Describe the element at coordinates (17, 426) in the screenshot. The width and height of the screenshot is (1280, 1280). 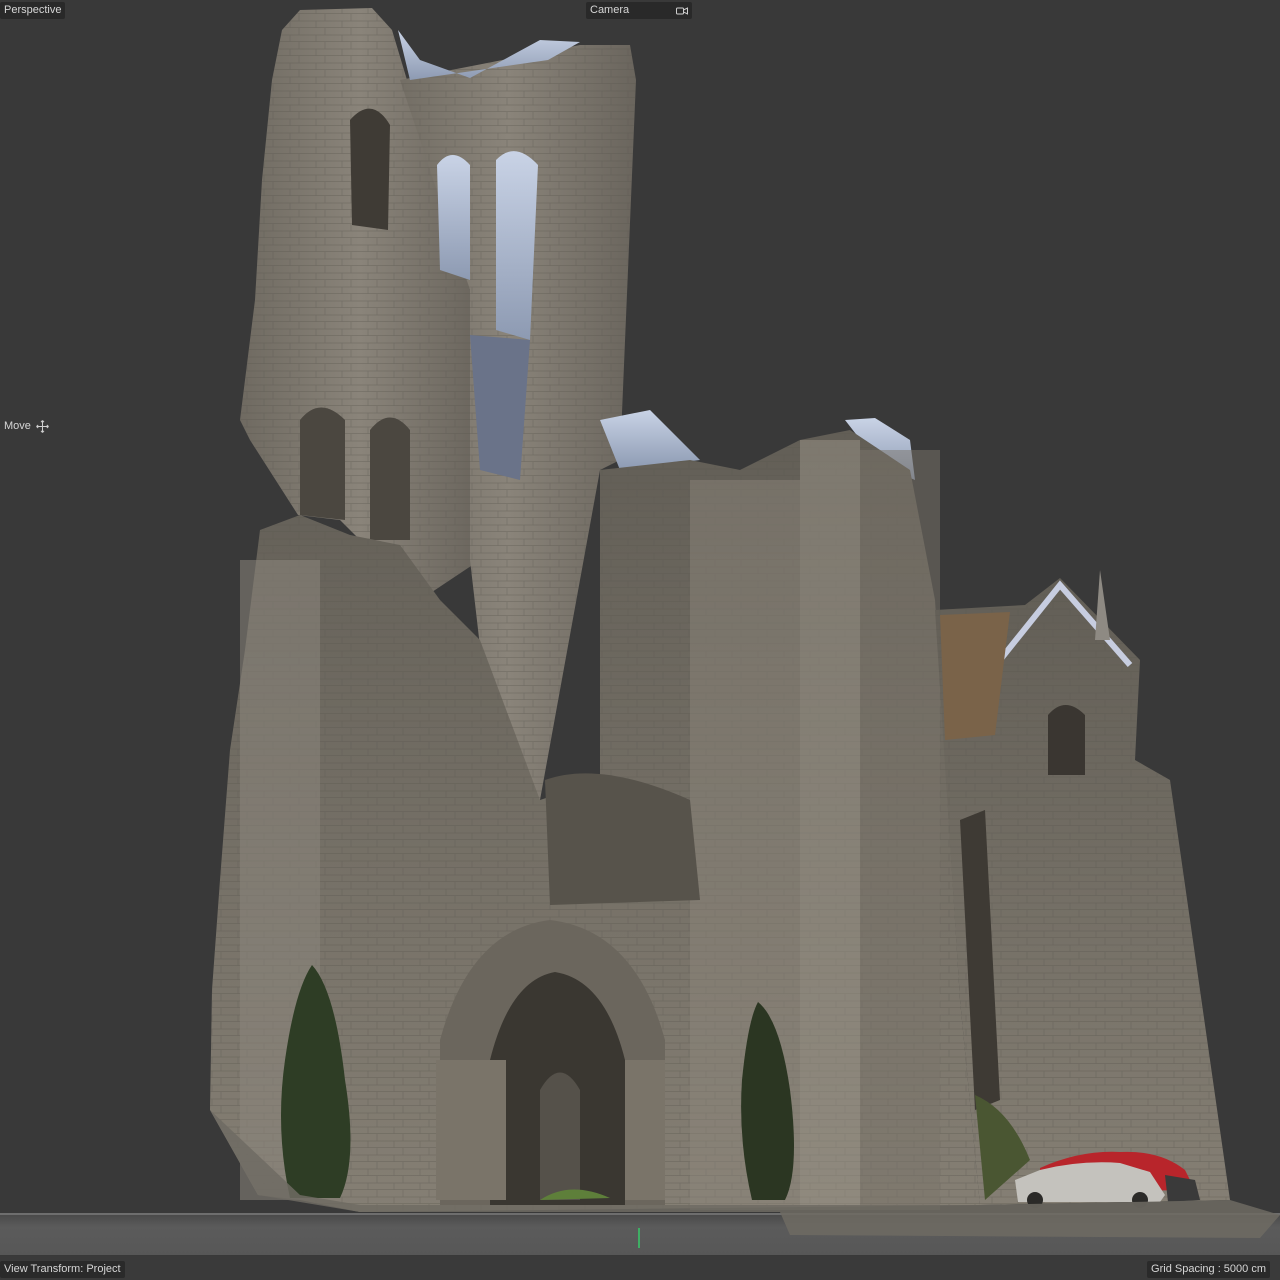
I see `tool-label: Move` at that location.